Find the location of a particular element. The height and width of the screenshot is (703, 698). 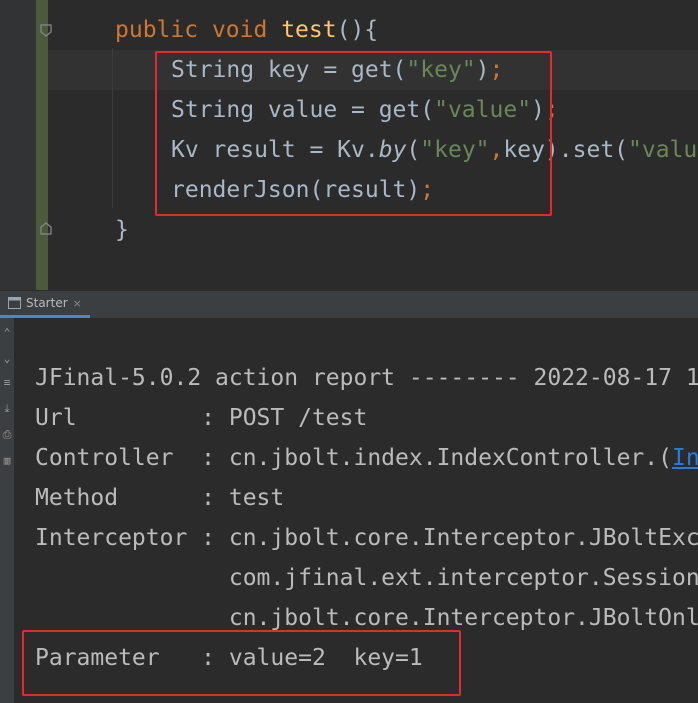

code-token: (){ is located at coordinates (357, 30).